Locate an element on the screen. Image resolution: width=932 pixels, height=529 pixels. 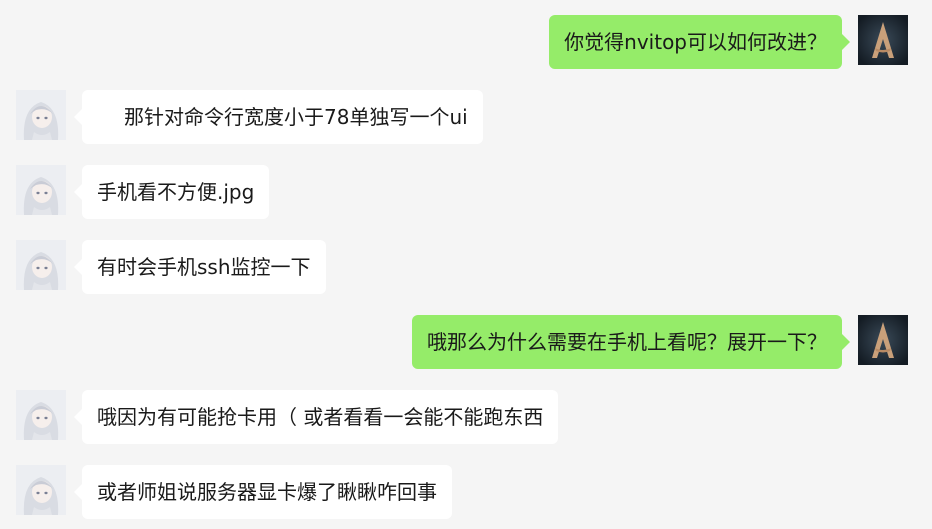
incoming-message-bubble: 或者师姐说服务器显卡爆了瞅瞅咋回事 is located at coordinates (263, 492).